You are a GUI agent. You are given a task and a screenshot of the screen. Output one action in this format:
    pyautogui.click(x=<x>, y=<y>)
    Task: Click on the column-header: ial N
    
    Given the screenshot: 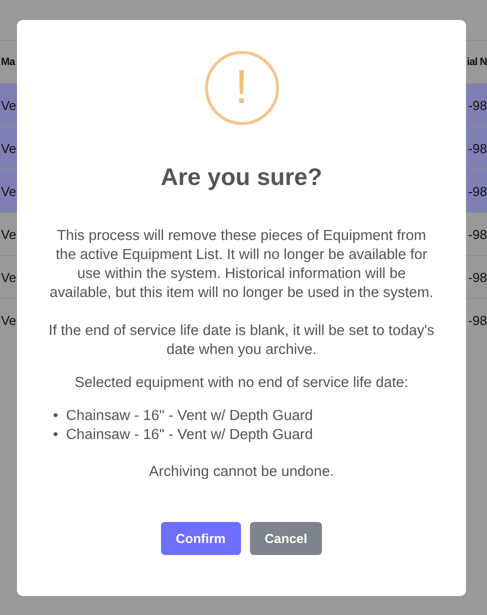 What is the action you would take?
    pyautogui.click(x=476, y=62)
    